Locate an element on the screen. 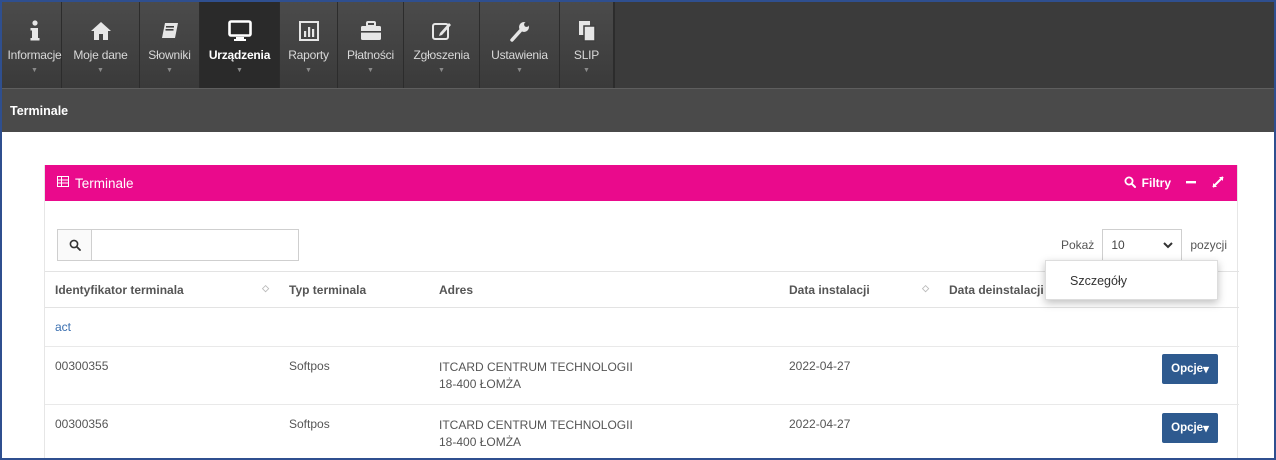  column-header-type: Typ terminala is located at coordinates (354, 289).